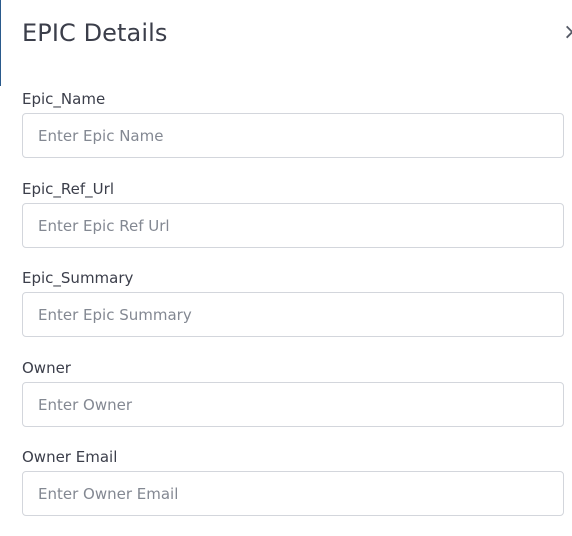  I want to click on epic-name-label: Epic_Name, so click(64, 99).